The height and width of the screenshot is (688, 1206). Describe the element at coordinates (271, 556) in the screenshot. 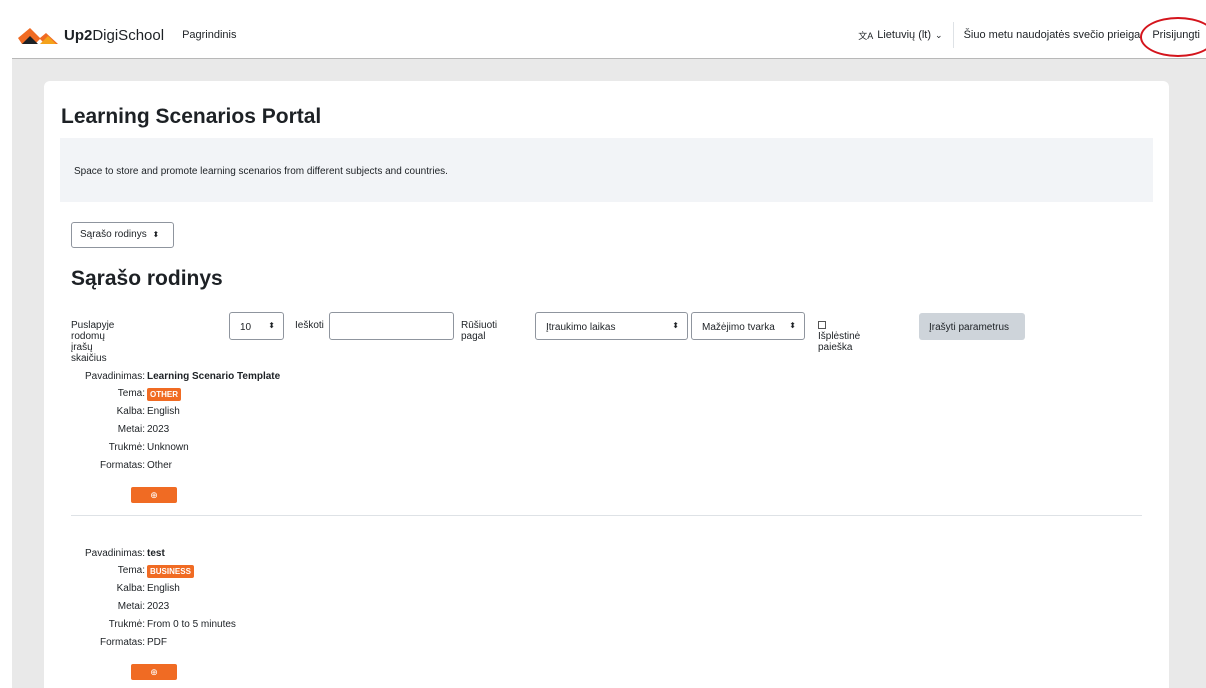

I see `entry-row: Pavadinimas: test` at that location.